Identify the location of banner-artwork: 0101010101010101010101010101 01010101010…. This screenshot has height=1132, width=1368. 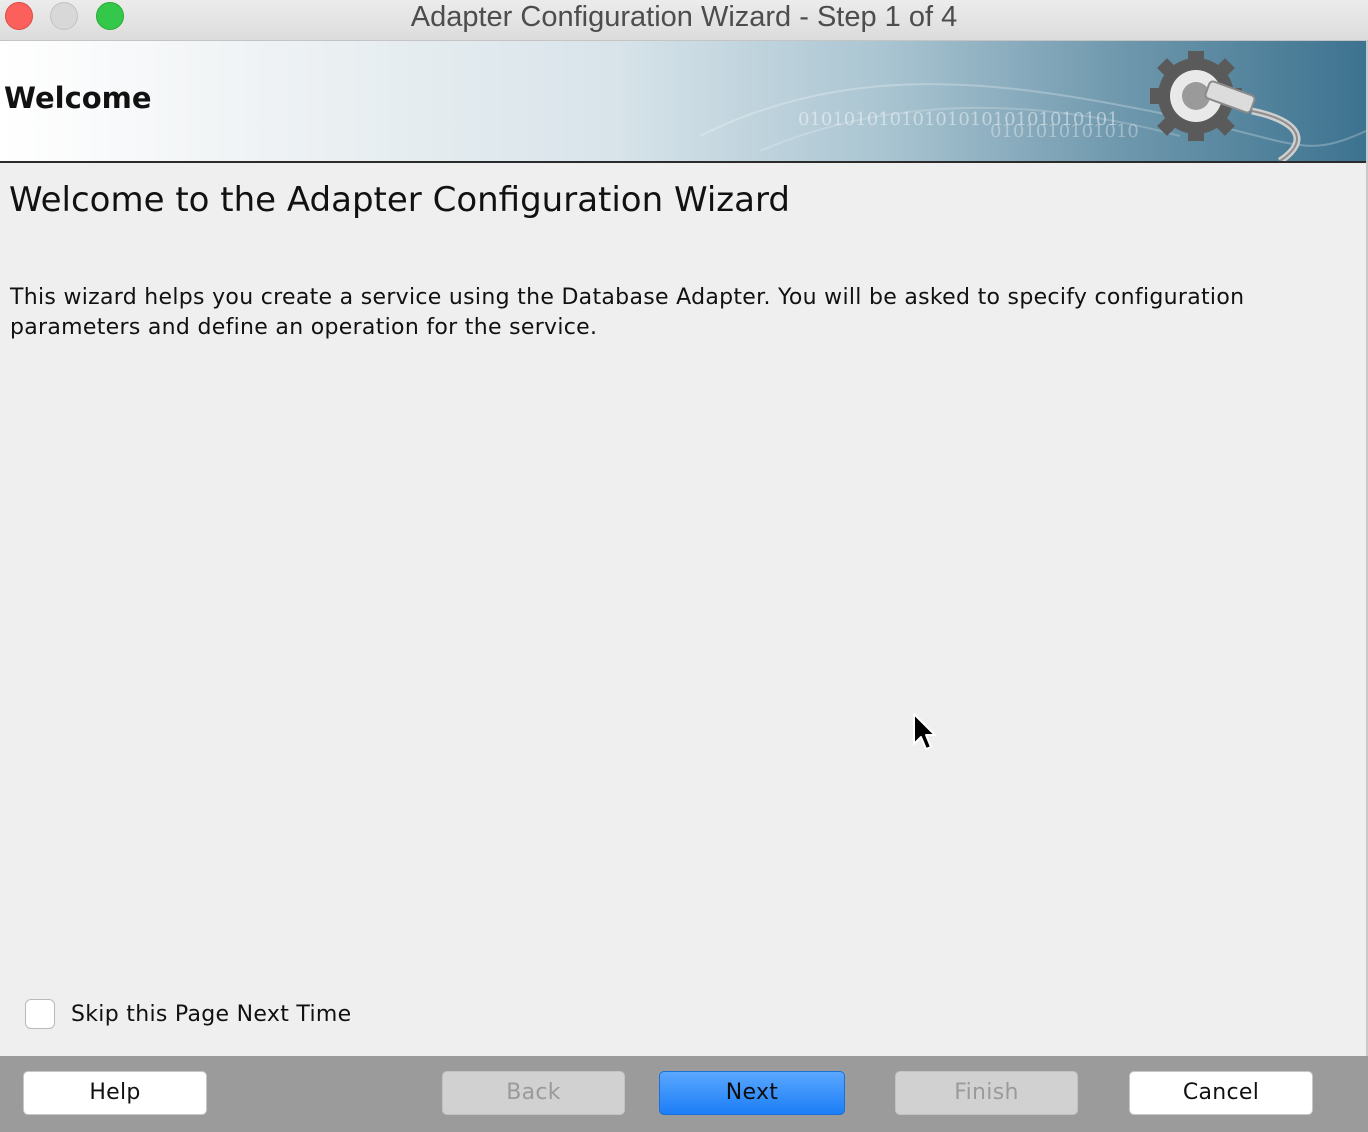
(1032, 106).